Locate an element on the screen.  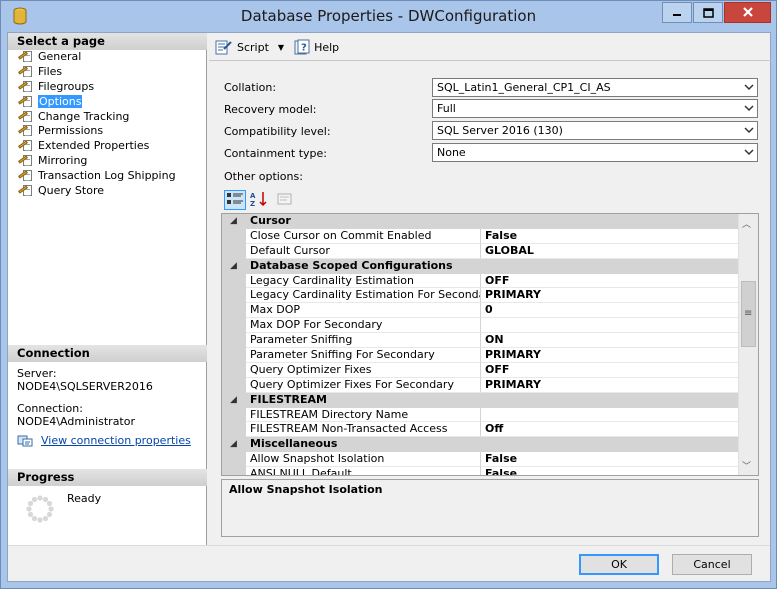
page-item-label: Change Tracking is located at coordinates (84, 116).